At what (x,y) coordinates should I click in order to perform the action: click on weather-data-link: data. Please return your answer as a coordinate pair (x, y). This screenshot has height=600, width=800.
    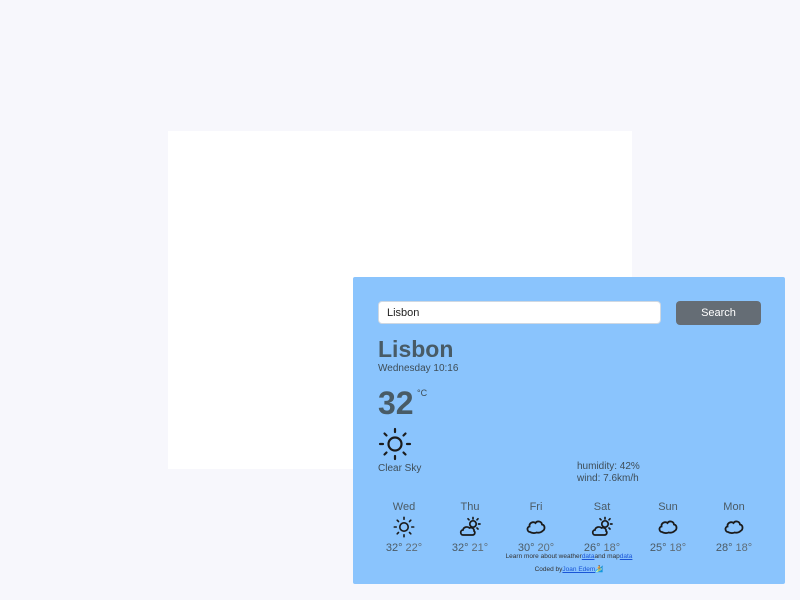
    Looking at the image, I should click on (588, 556).